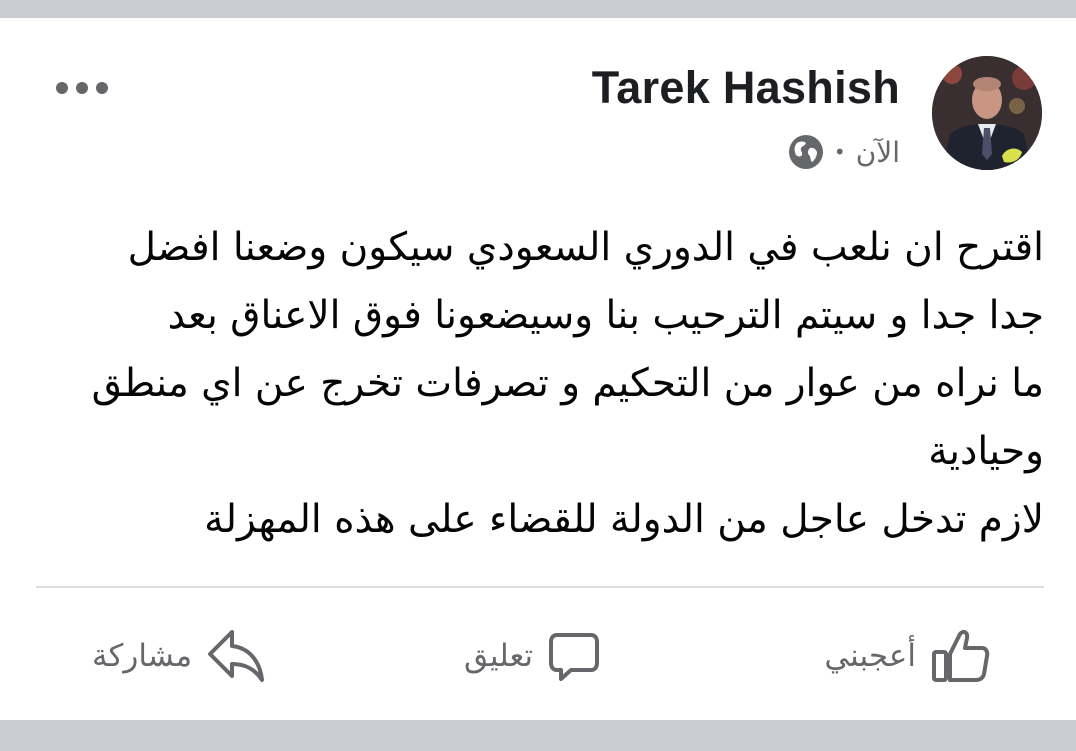 This screenshot has height=751, width=1076. Describe the element at coordinates (574, 656) in the screenshot. I see `comment-icon` at that location.